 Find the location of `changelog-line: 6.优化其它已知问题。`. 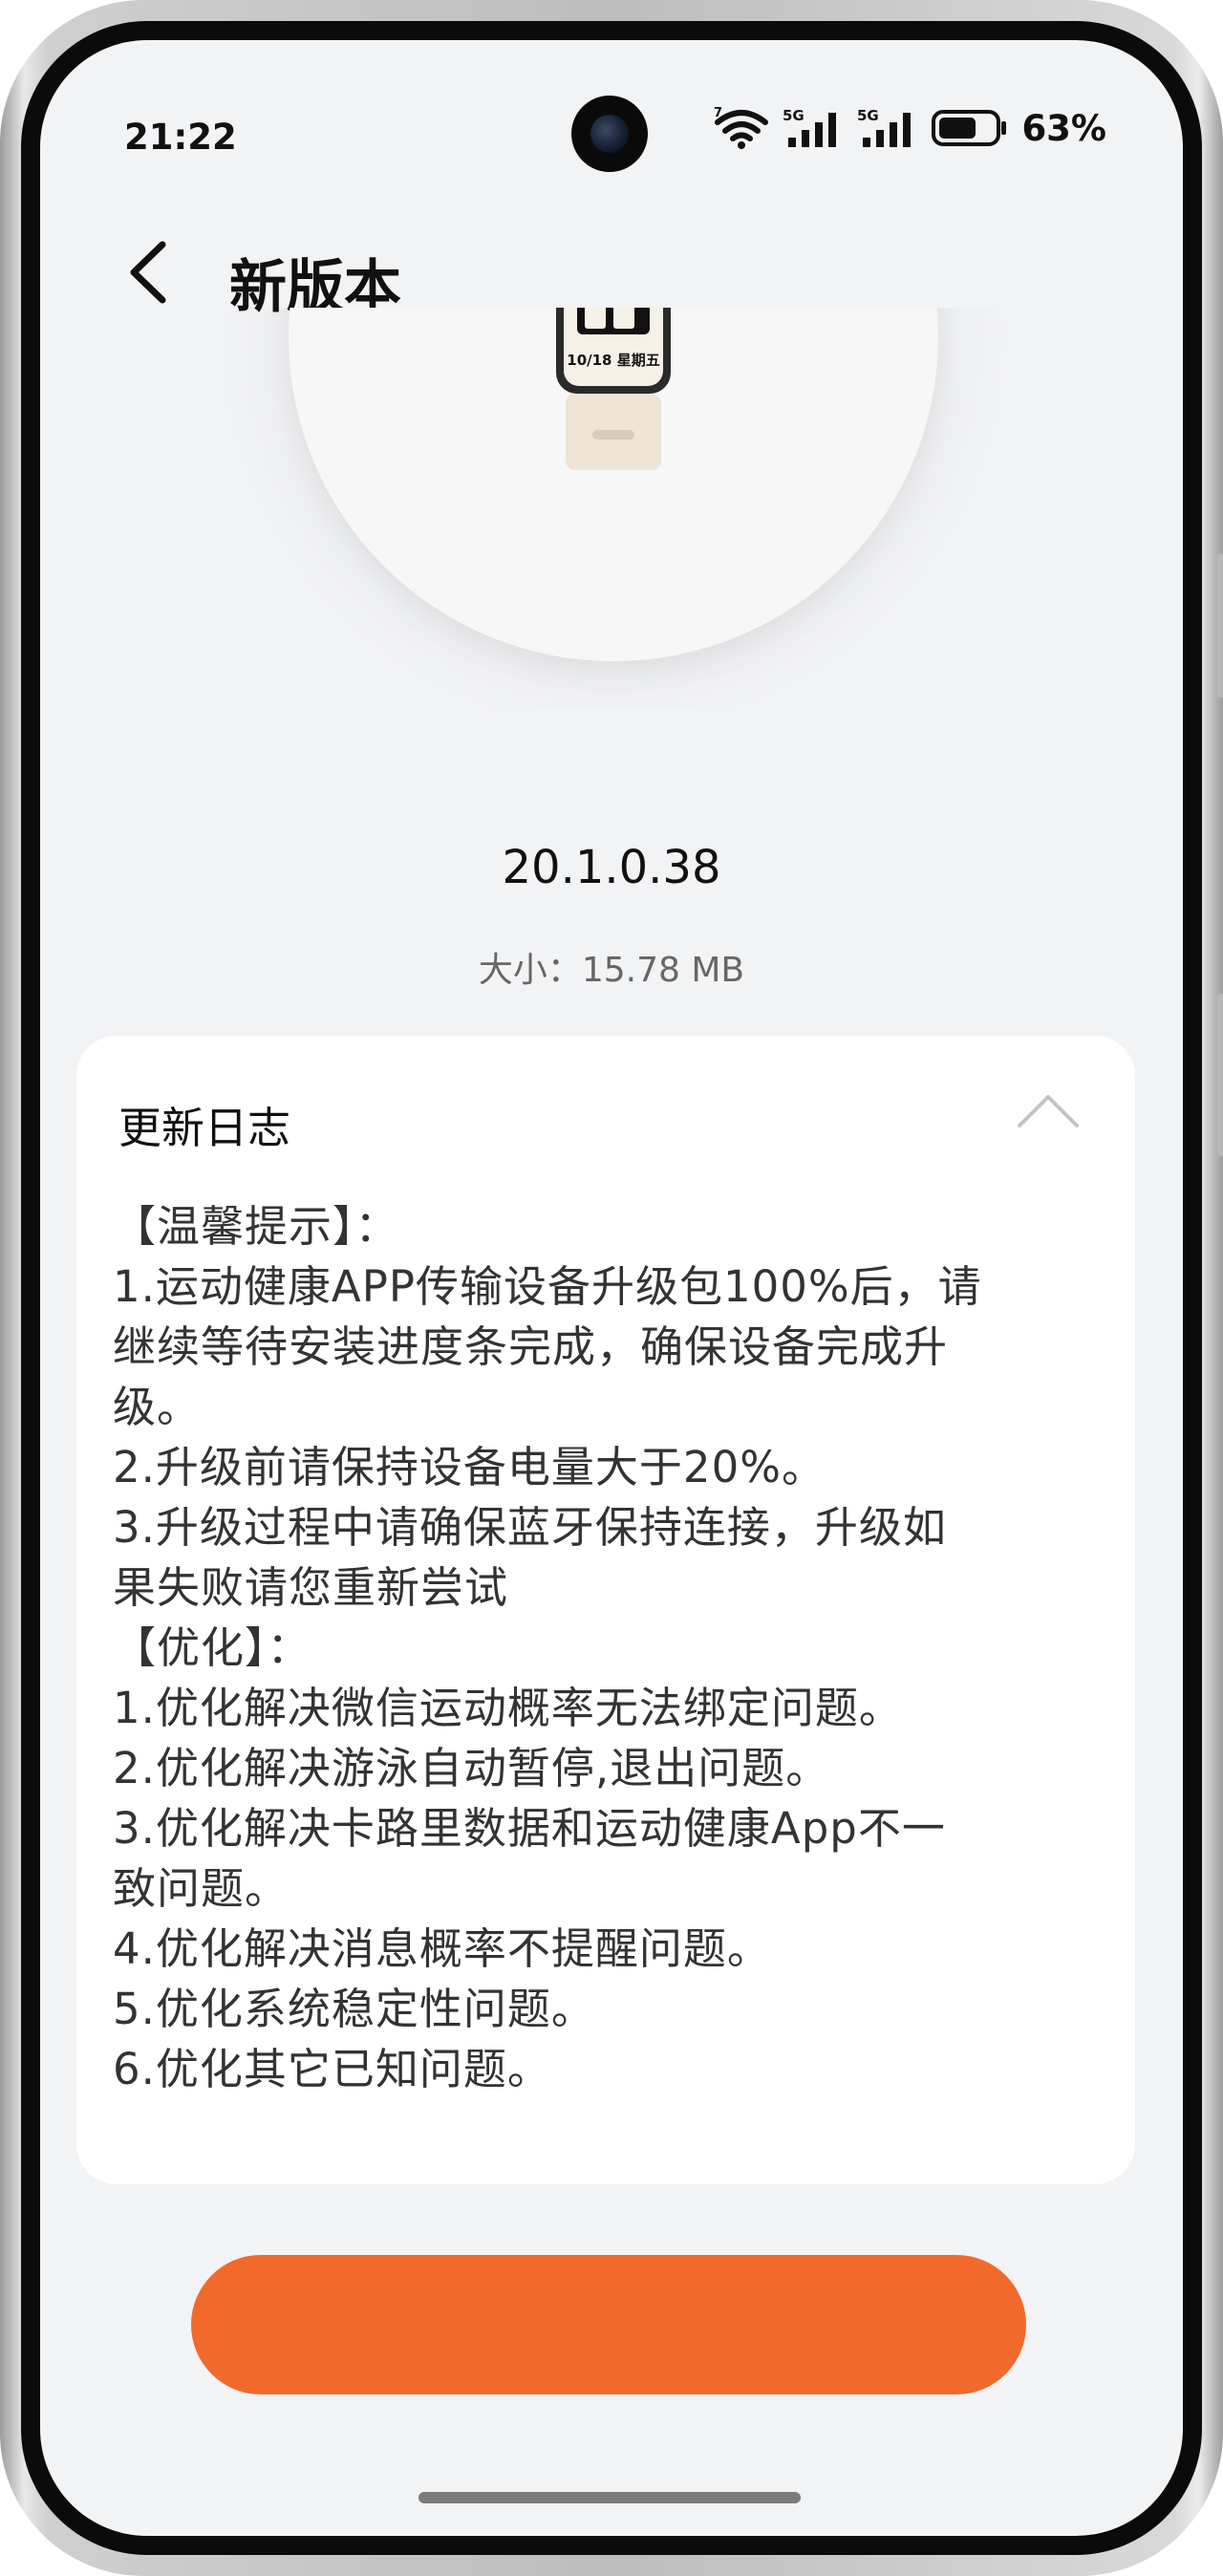

changelog-line: 6.优化其它已知问题。 is located at coordinates (332, 2069).